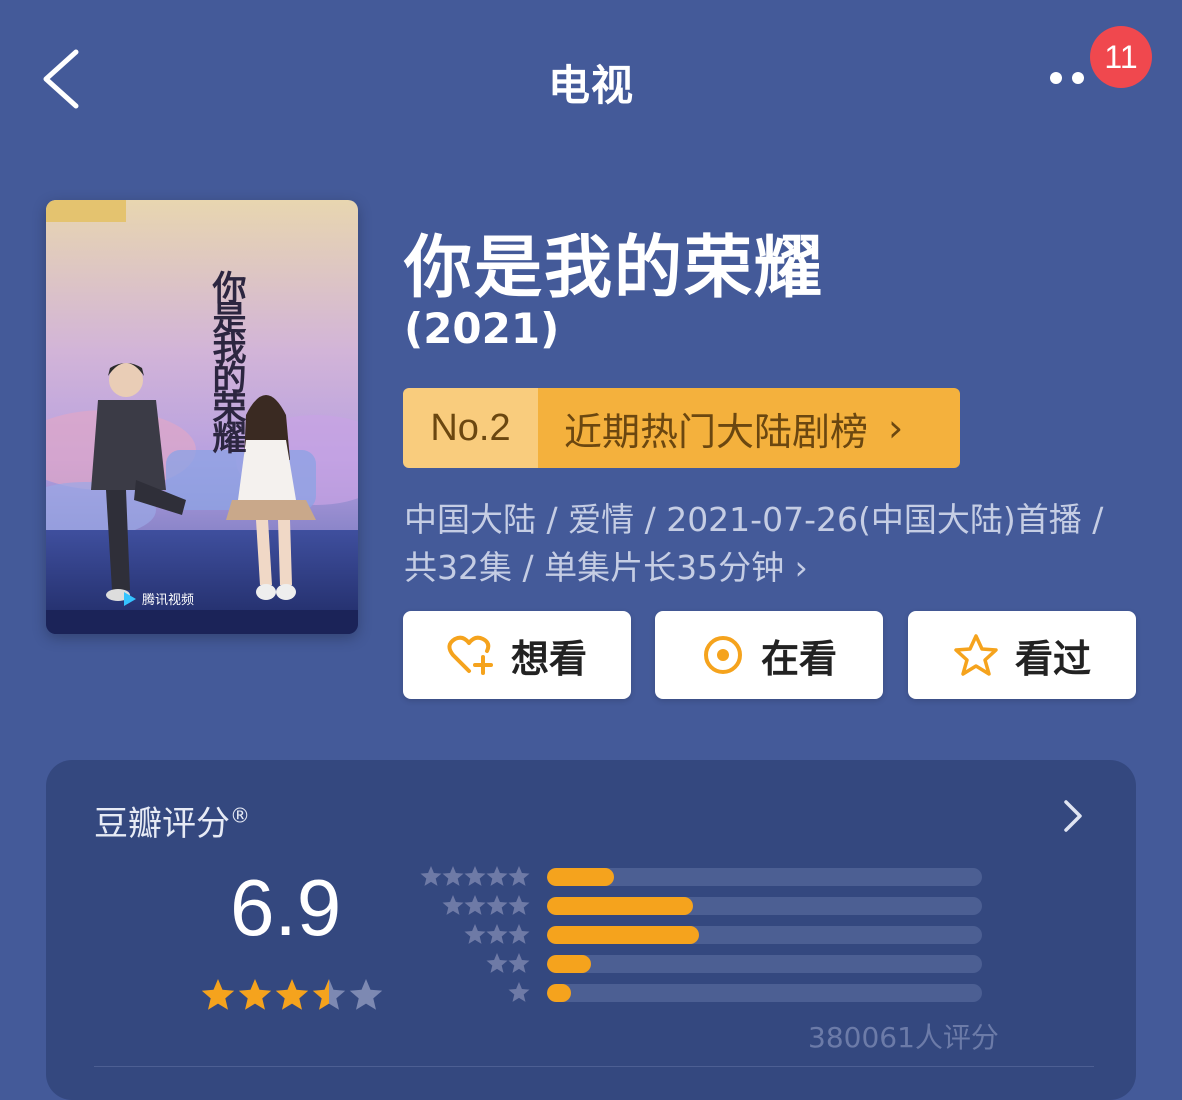  I want to click on watched-button: 看过, so click(1022, 655).